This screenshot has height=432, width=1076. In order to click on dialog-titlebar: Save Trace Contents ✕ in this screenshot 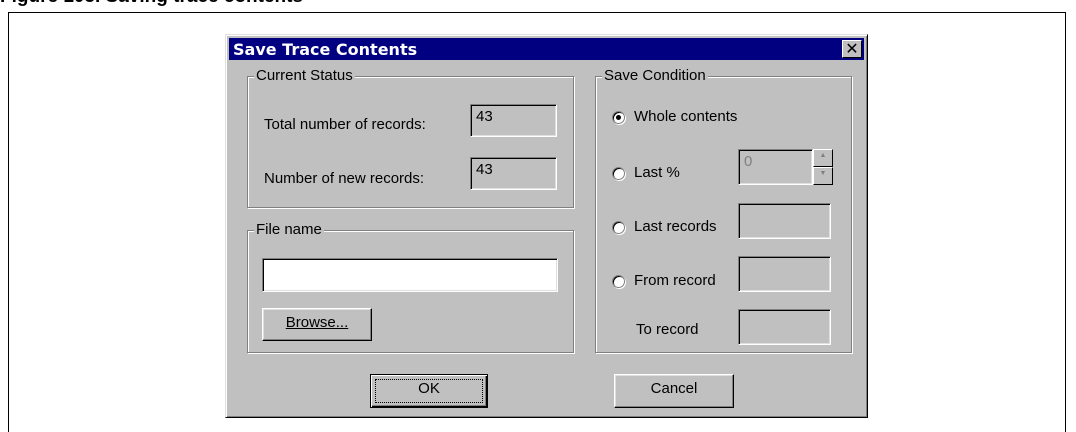, I will do `click(546, 49)`.